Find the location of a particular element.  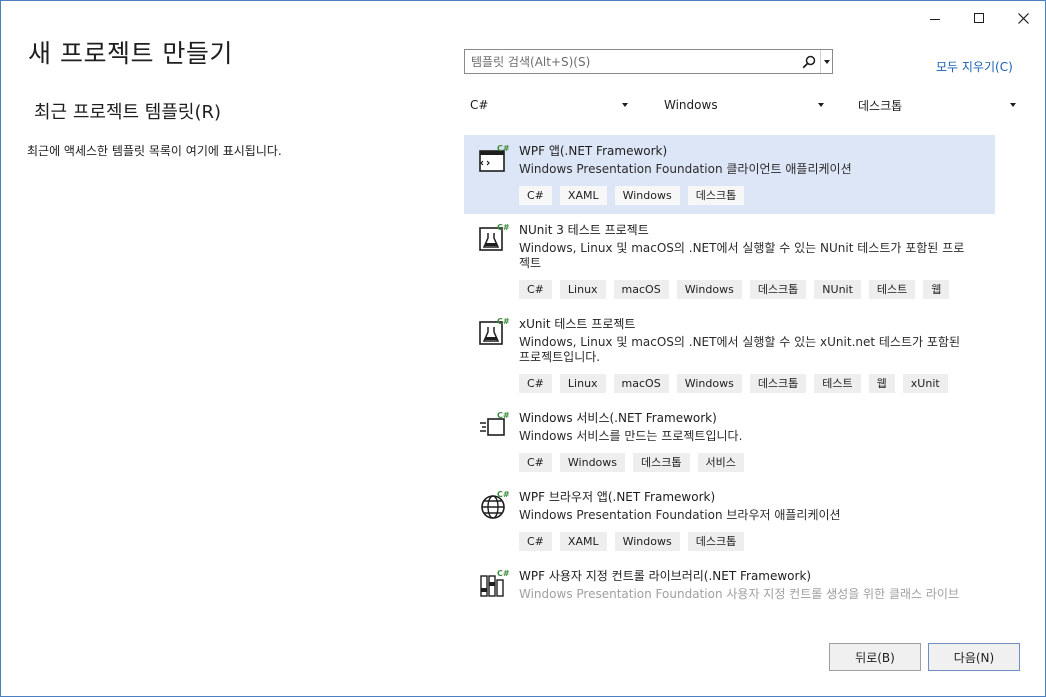

project-type-filter-dropdown: 데스크톱 is located at coordinates (937, 105).